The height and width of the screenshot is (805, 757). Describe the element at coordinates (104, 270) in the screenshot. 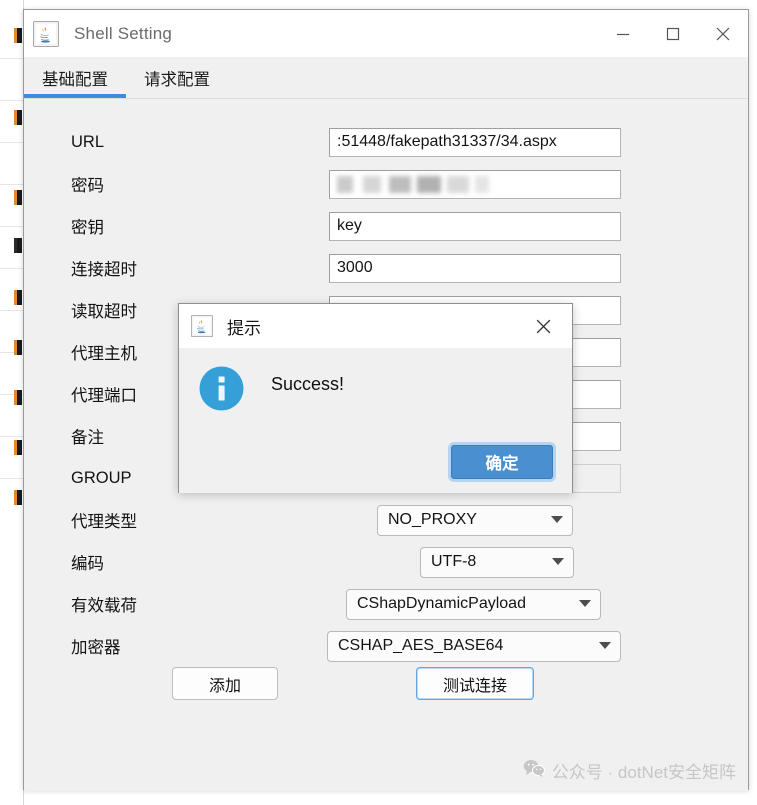

I see `label-connect-timeout: 连接超时` at that location.